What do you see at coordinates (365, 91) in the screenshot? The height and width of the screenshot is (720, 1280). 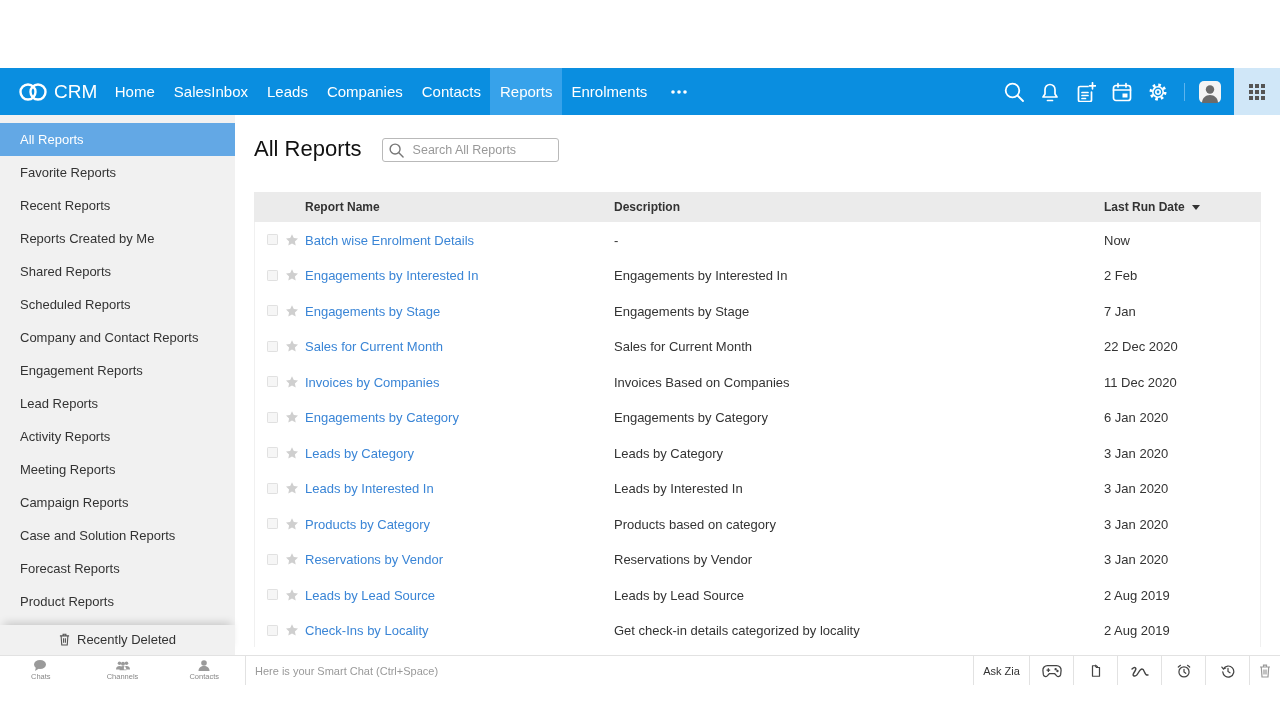 I see `nav-tab: Companies` at bounding box center [365, 91].